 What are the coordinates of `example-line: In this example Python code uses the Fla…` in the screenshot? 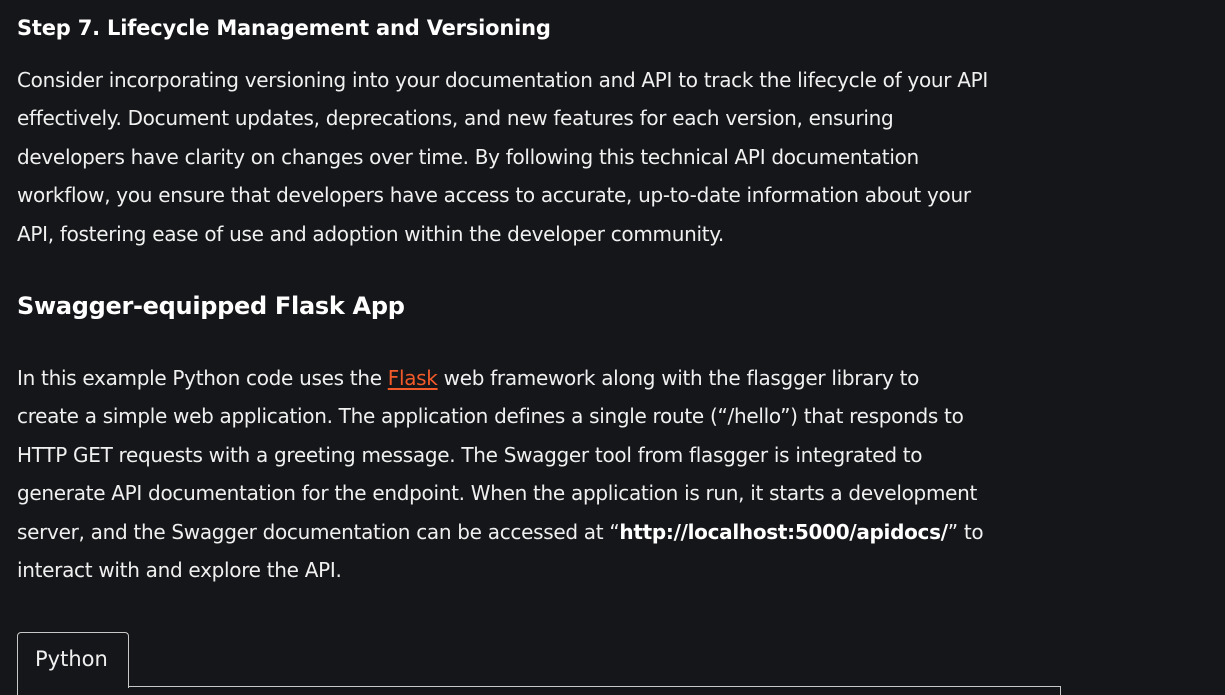 It's located at (500, 378).